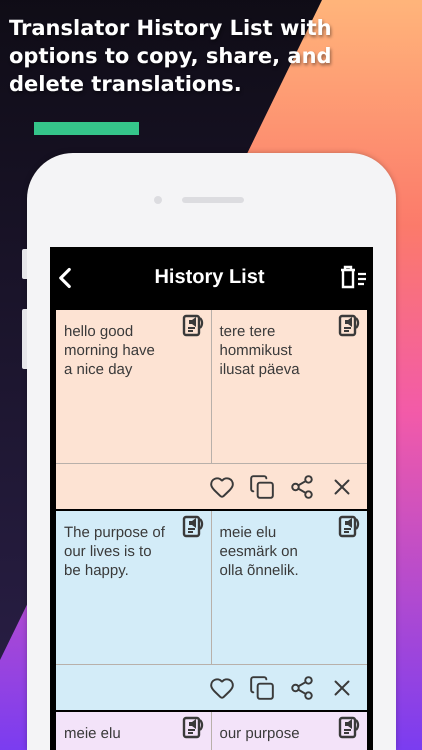 The image size is (422, 750). Describe the element at coordinates (209, 277) in the screenshot. I see `app-bar-title: History List` at that location.